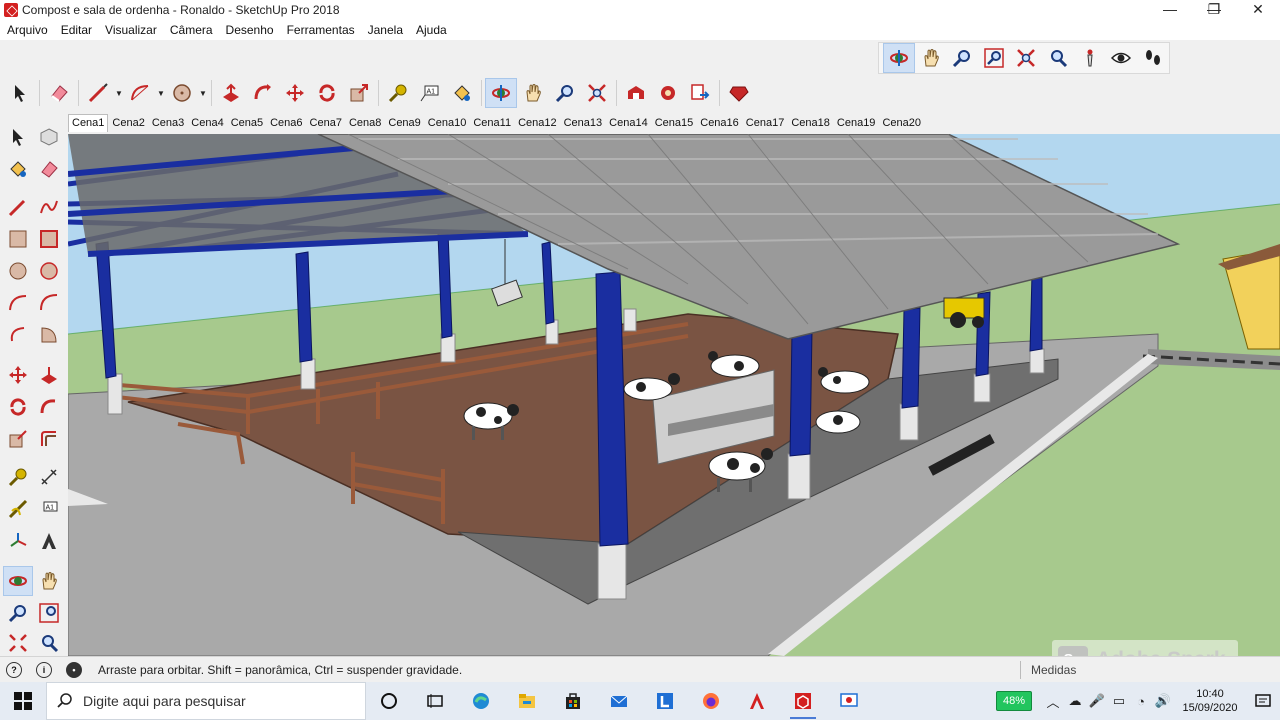 The width and height of the screenshot is (1280, 720). I want to click on zoom-button, so click(963, 58).